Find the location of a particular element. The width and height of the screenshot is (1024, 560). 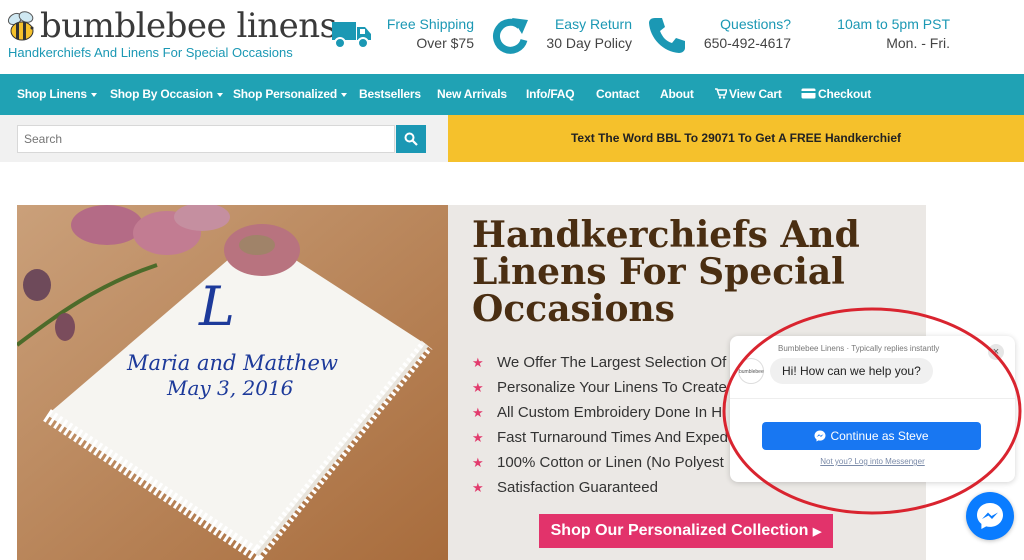

bee-icon is located at coordinates (20, 26).